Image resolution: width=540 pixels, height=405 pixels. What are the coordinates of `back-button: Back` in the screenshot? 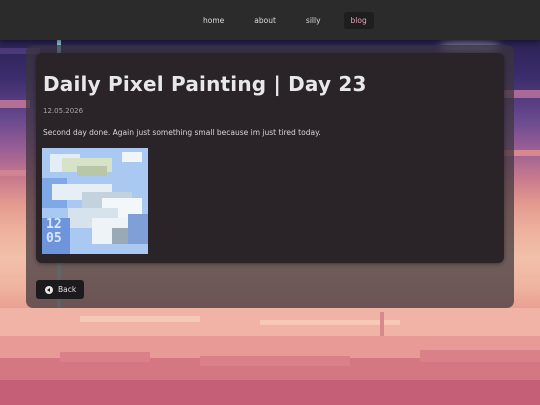 It's located at (60, 289).